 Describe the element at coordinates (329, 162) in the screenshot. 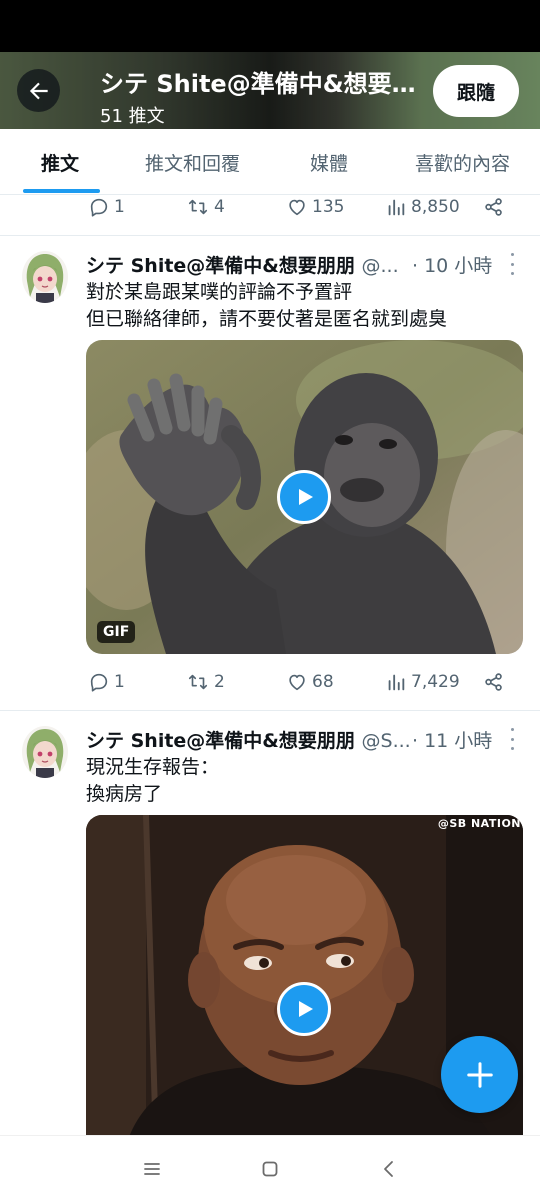

I see `tab-media: 媒體` at that location.